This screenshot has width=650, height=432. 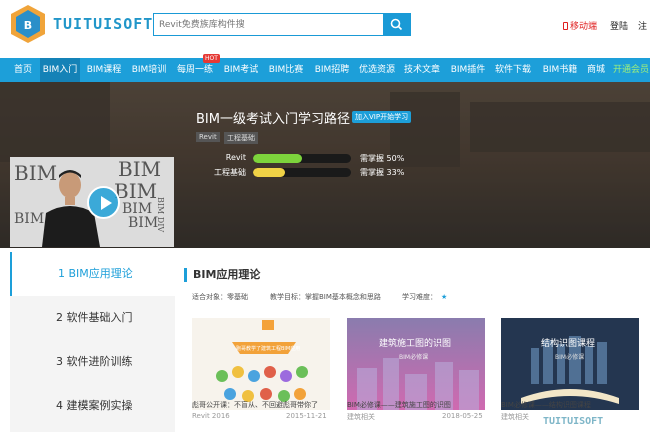 What do you see at coordinates (302, 172) in the screenshot?
I see `progress-bar-engineering` at bounding box center [302, 172].